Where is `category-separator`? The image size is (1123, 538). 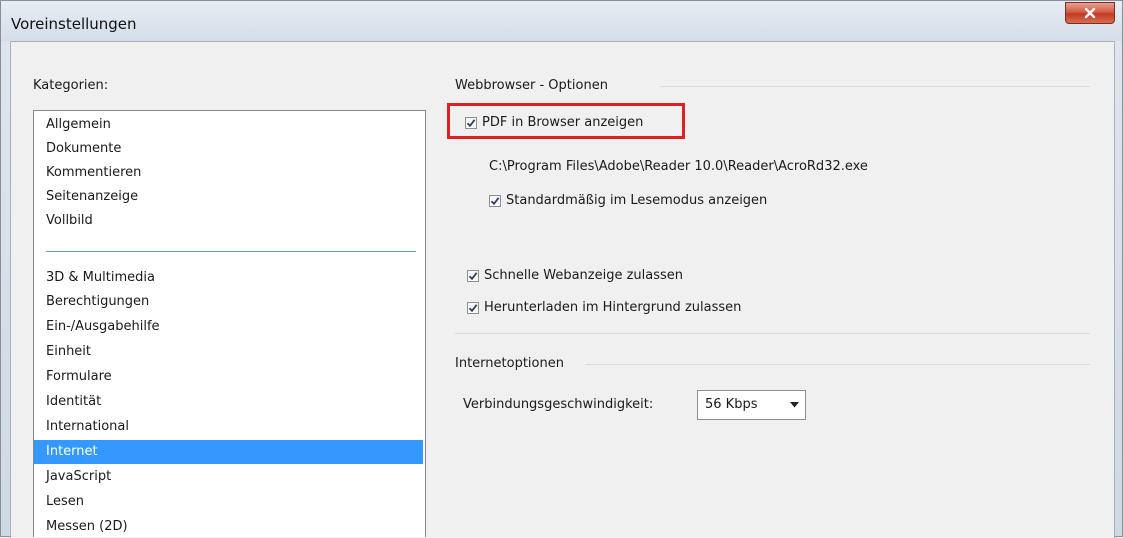
category-separator is located at coordinates (231, 251).